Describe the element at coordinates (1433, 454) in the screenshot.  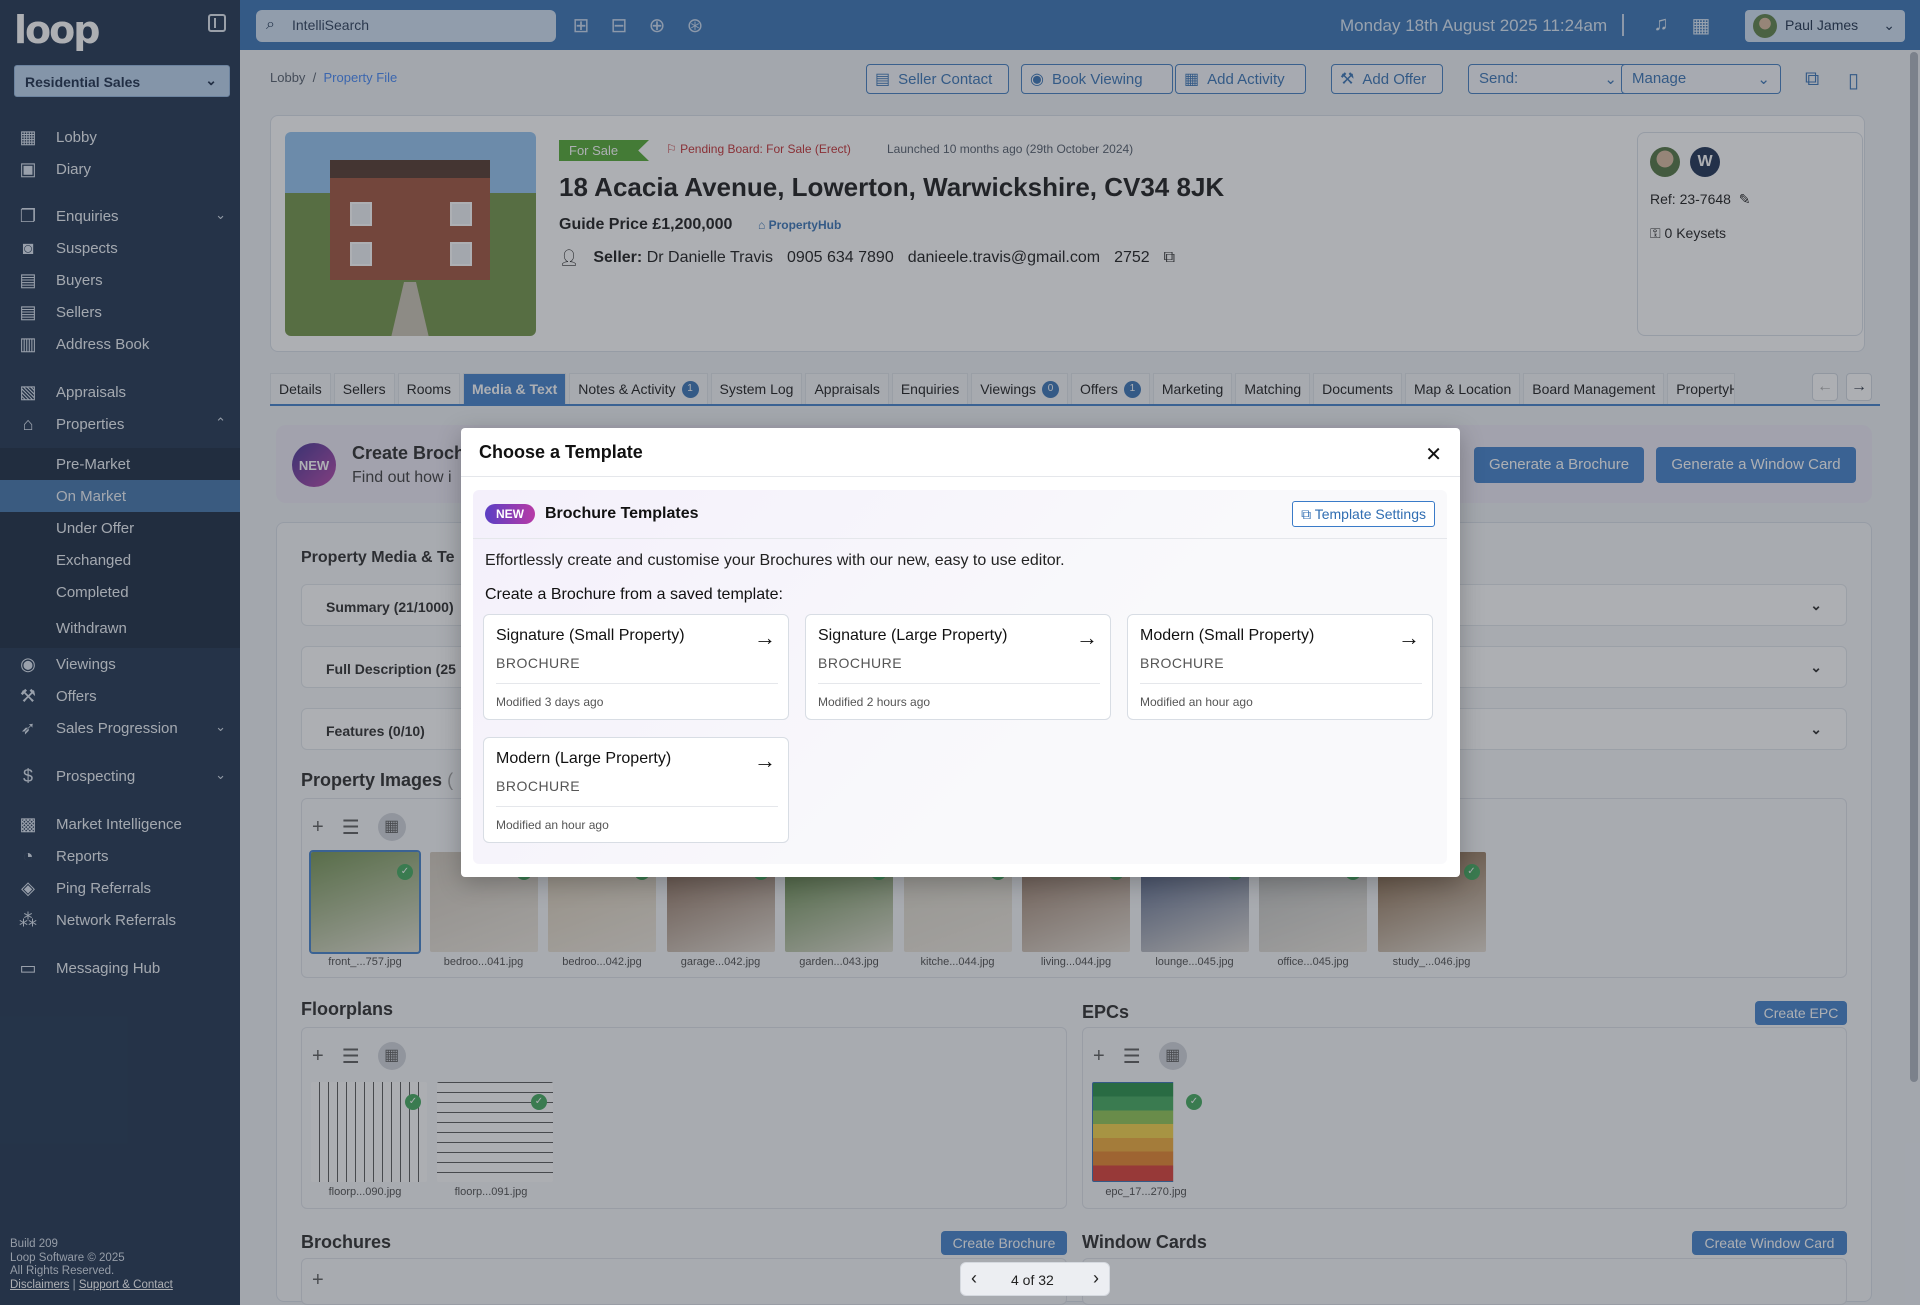
I see `close-icon: ✕` at that location.